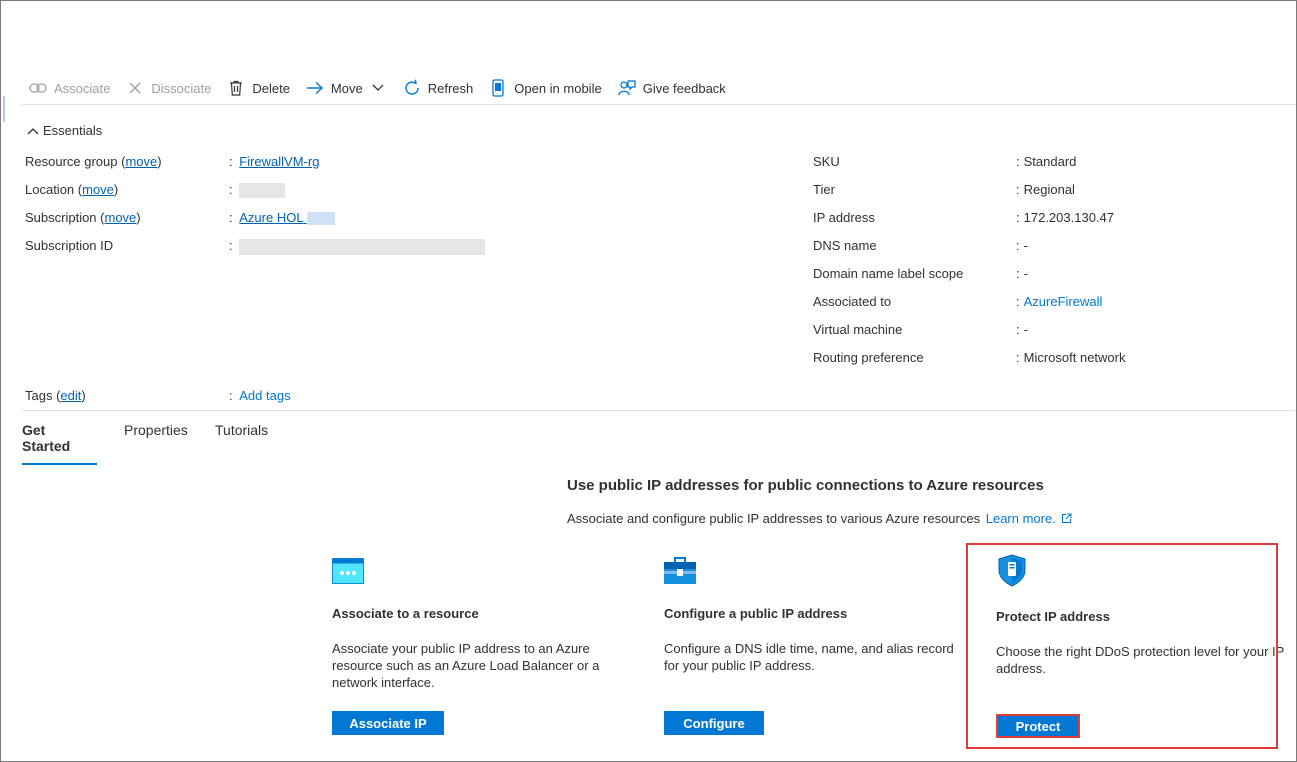  I want to click on domain-name-label-scope-value: -, so click(1025, 273).